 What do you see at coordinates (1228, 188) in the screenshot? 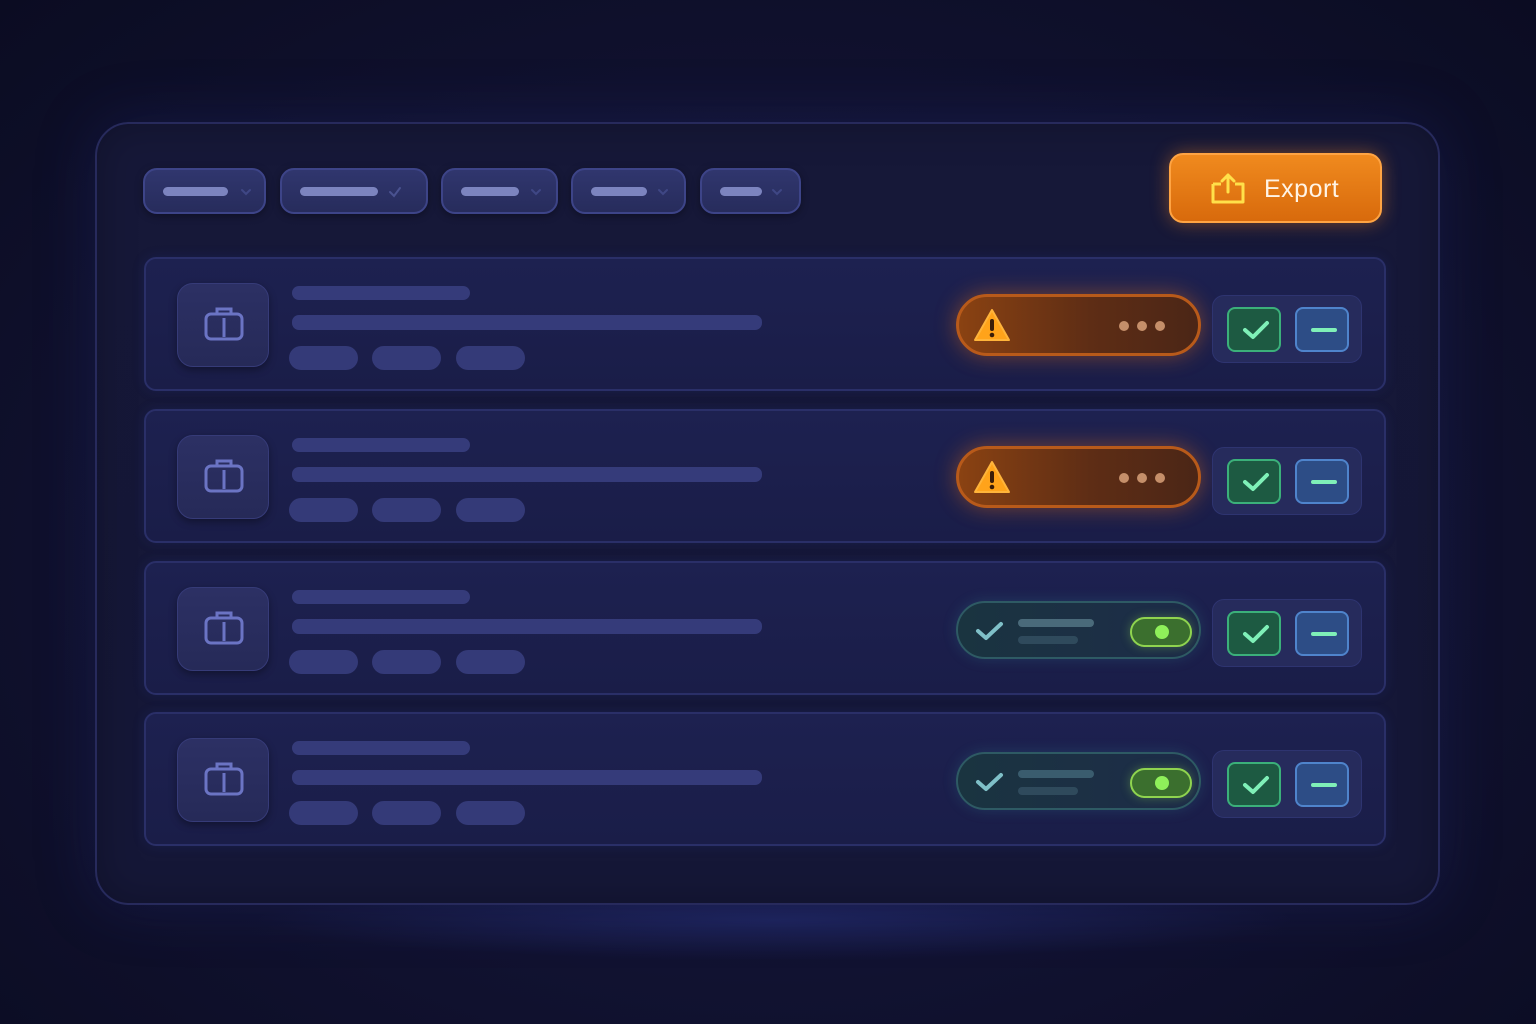
I see `export-tray-icon` at bounding box center [1228, 188].